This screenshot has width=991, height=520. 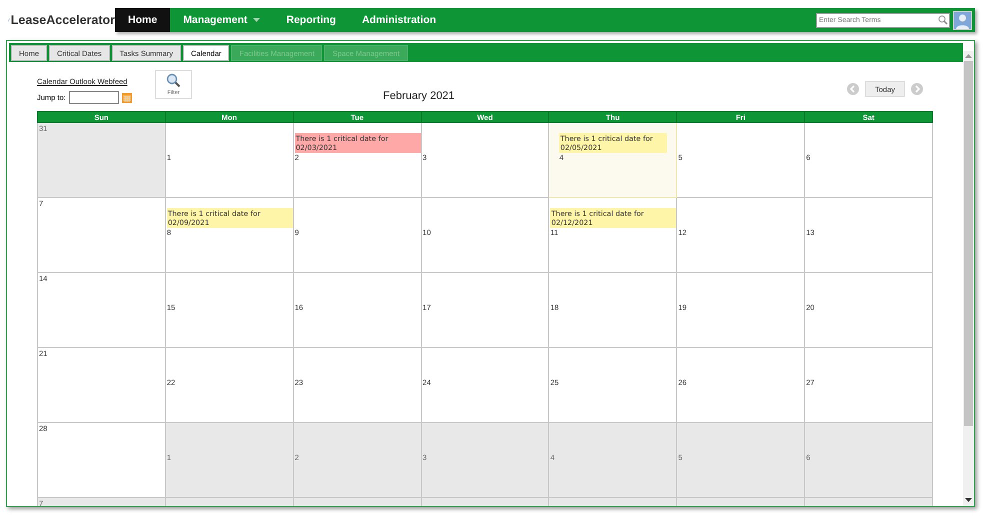 I want to click on scroll-up-icon, so click(x=968, y=55).